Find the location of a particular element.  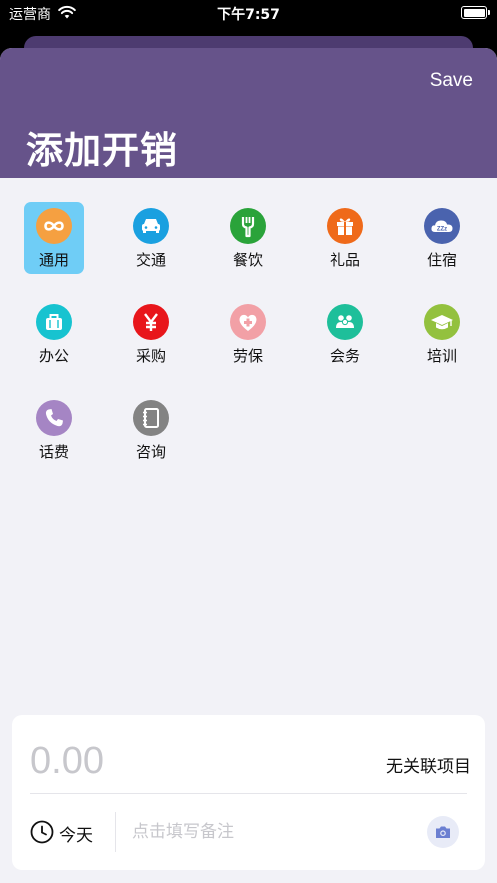

category-item-lodging: ZZz 住宿 is located at coordinates (442, 238).